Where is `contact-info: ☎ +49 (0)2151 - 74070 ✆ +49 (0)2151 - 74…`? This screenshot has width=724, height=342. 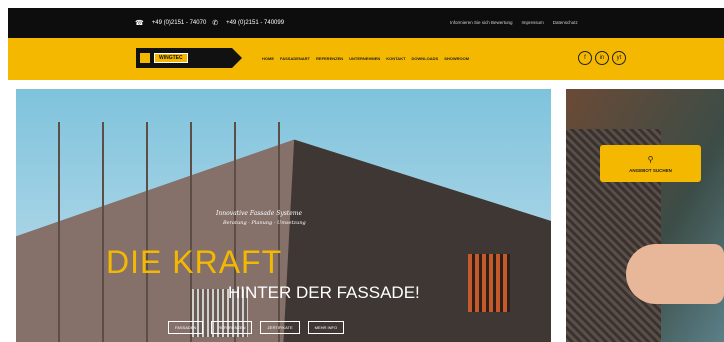
contact-info: ☎ +49 (0)2151 - 74070 ✆ +49 (0)2151 - 74… is located at coordinates (209, 23).